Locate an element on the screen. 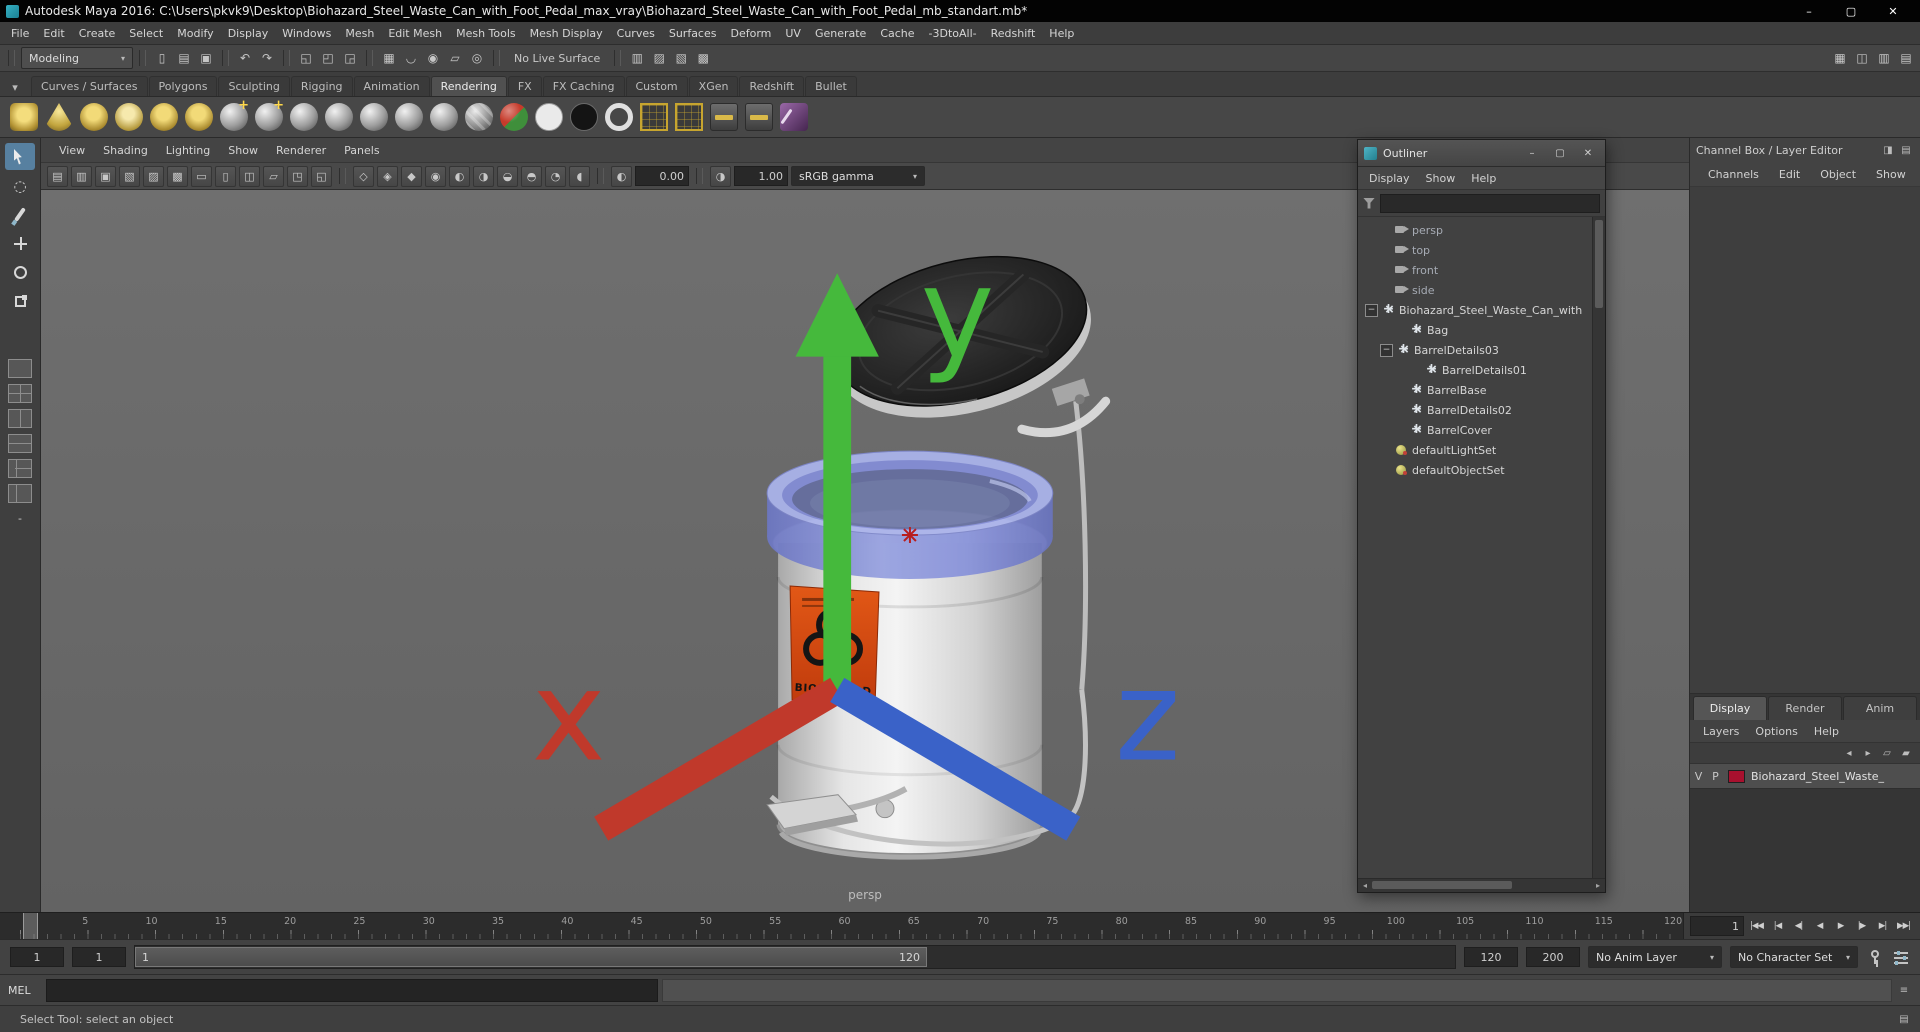 This screenshot has width=1920, height=1032. layout-more-button: - is located at coordinates (20, 518).